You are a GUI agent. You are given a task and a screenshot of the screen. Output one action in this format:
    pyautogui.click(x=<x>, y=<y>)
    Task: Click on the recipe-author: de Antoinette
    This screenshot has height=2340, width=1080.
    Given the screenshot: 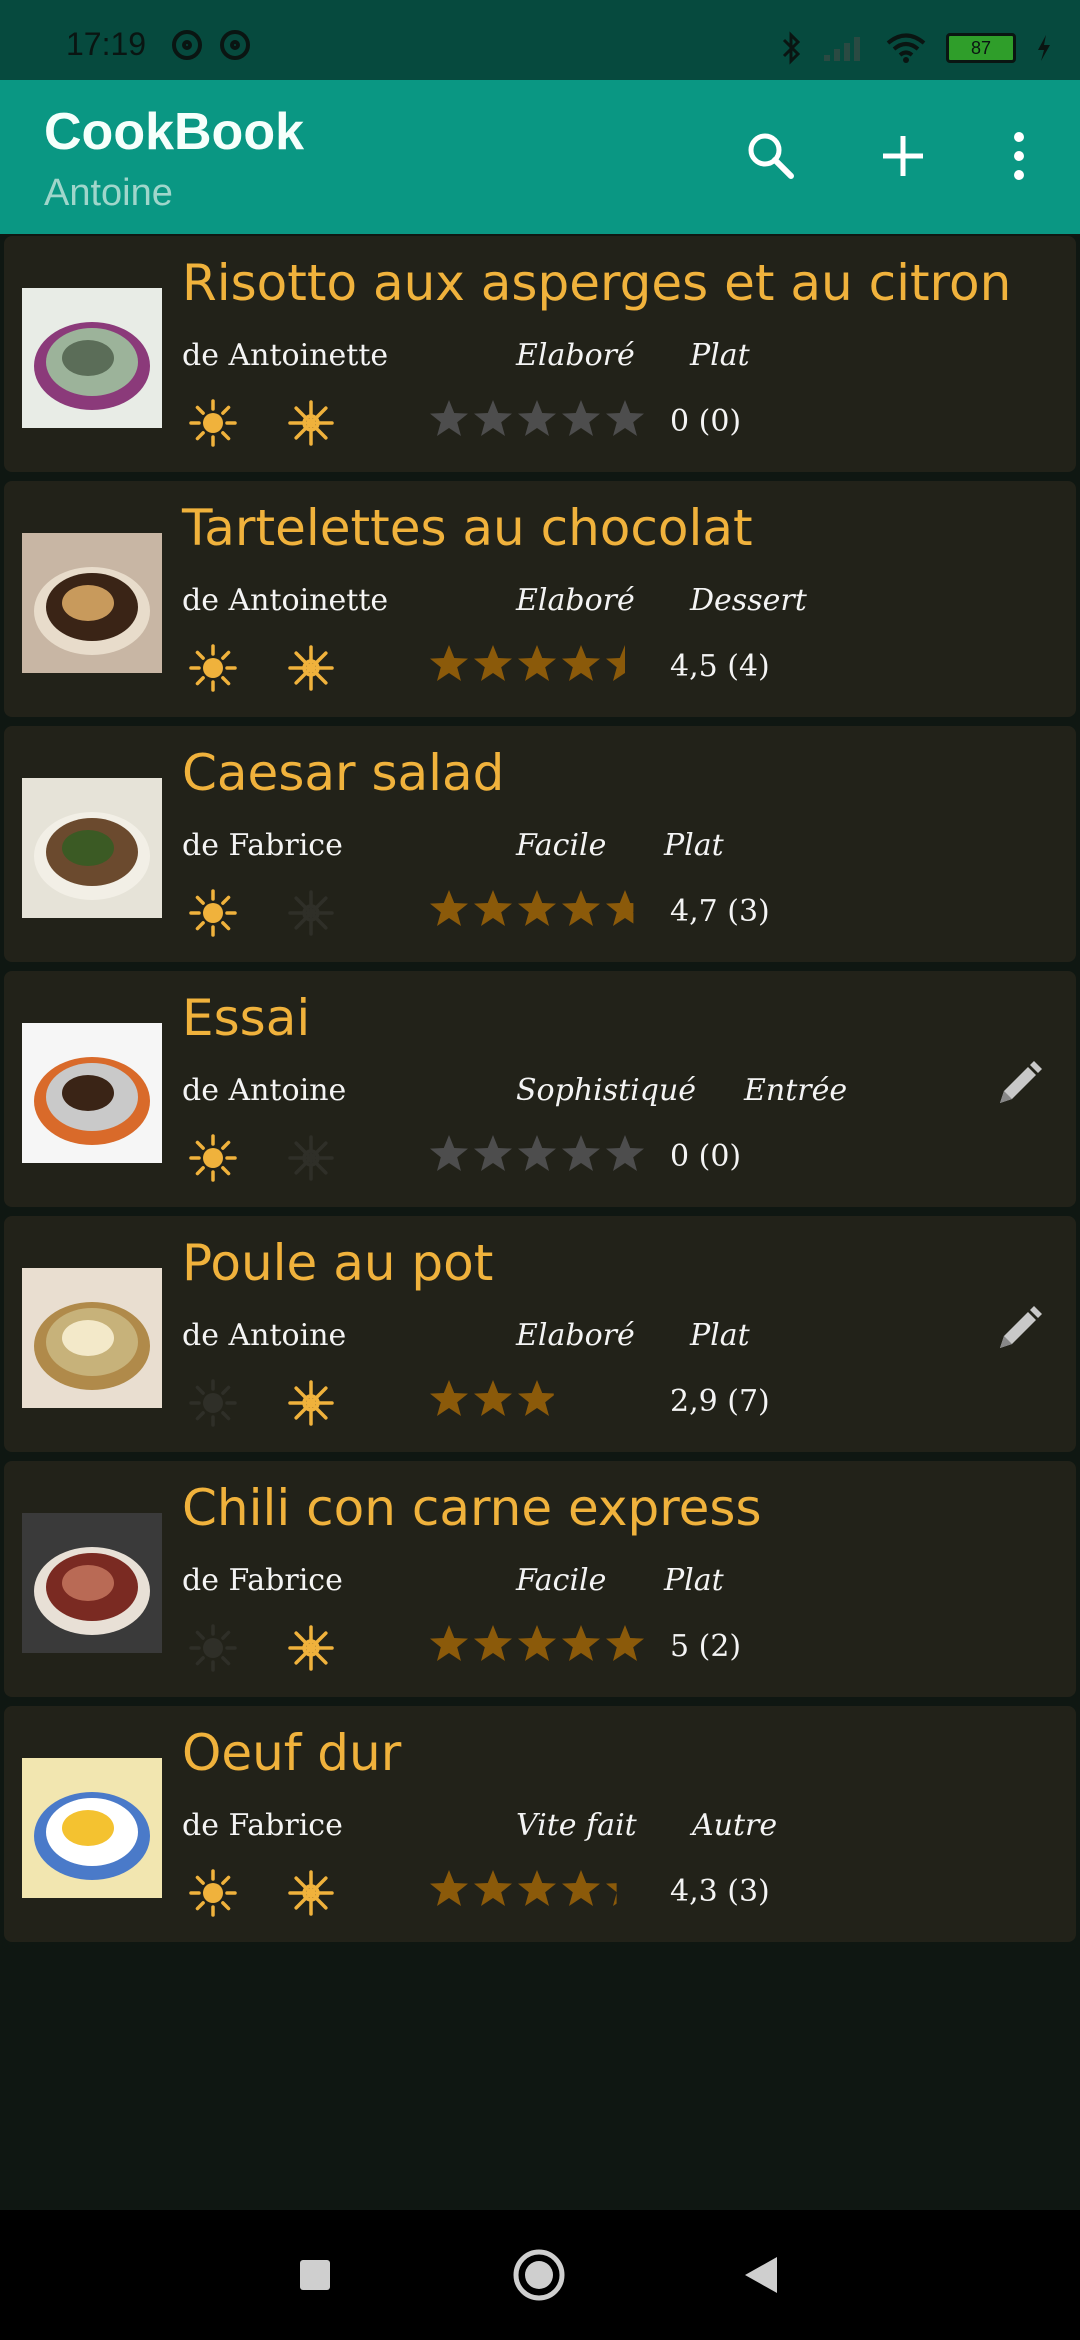 What is the action you would take?
    pyautogui.click(x=285, y=600)
    